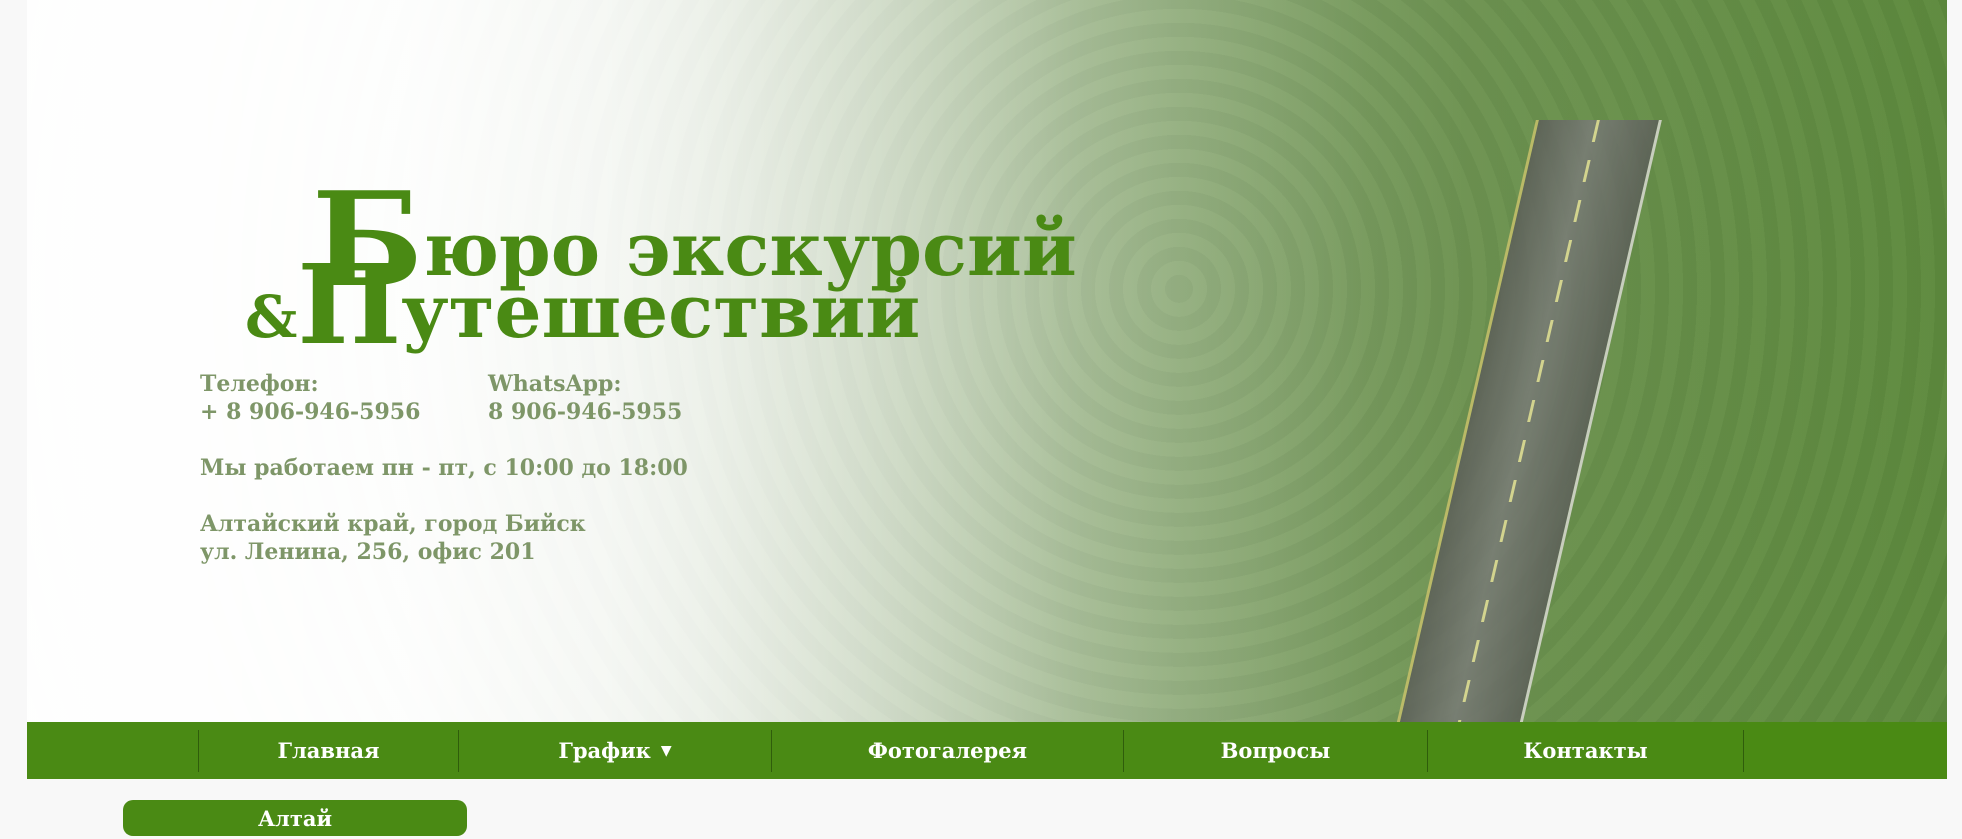 The height and width of the screenshot is (839, 1962). I want to click on nav-item-contacts: Контакты, so click(1585, 750).